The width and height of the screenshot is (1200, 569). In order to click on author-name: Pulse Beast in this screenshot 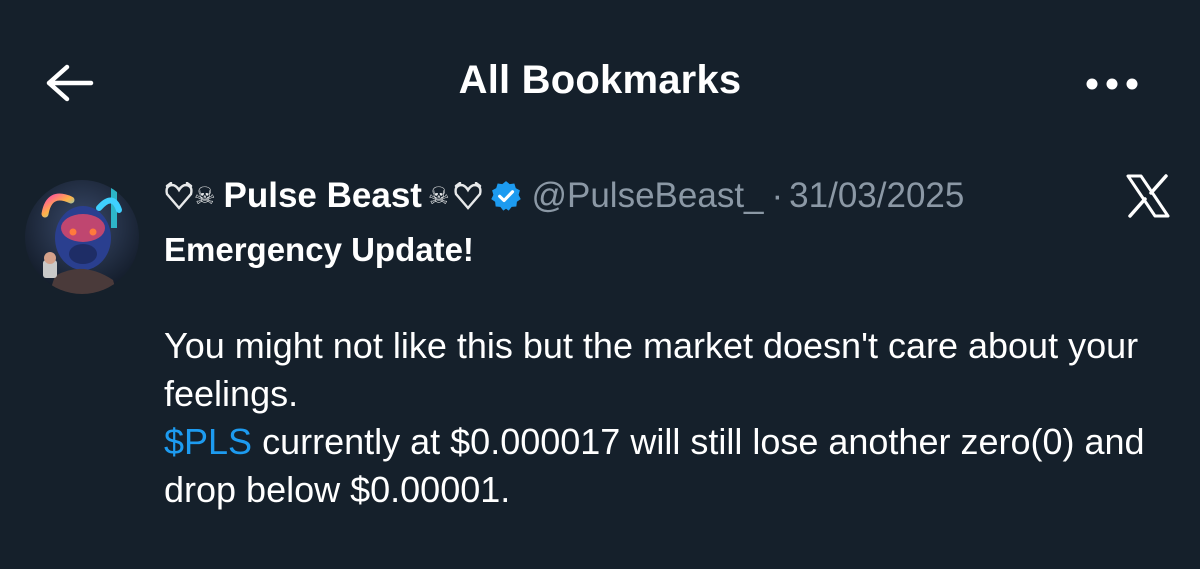, I will do `click(323, 196)`.